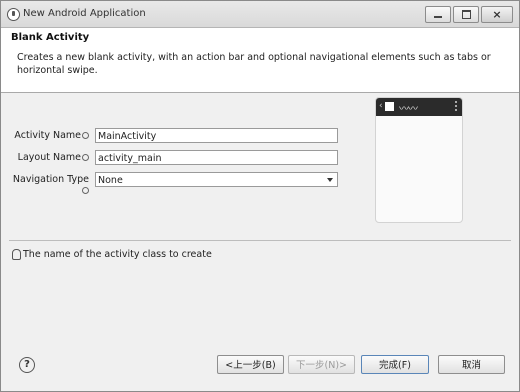 The height and width of the screenshot is (392, 520). Describe the element at coordinates (16, 254) in the screenshot. I see `lightbulb-icon` at that location.